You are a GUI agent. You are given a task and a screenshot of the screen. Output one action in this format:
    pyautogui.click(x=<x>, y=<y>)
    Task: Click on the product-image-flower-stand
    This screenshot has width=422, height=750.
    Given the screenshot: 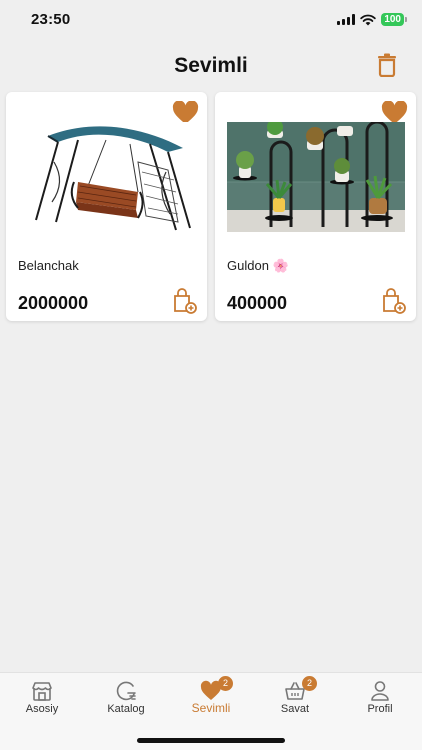 What is the action you would take?
    pyautogui.click(x=316, y=177)
    